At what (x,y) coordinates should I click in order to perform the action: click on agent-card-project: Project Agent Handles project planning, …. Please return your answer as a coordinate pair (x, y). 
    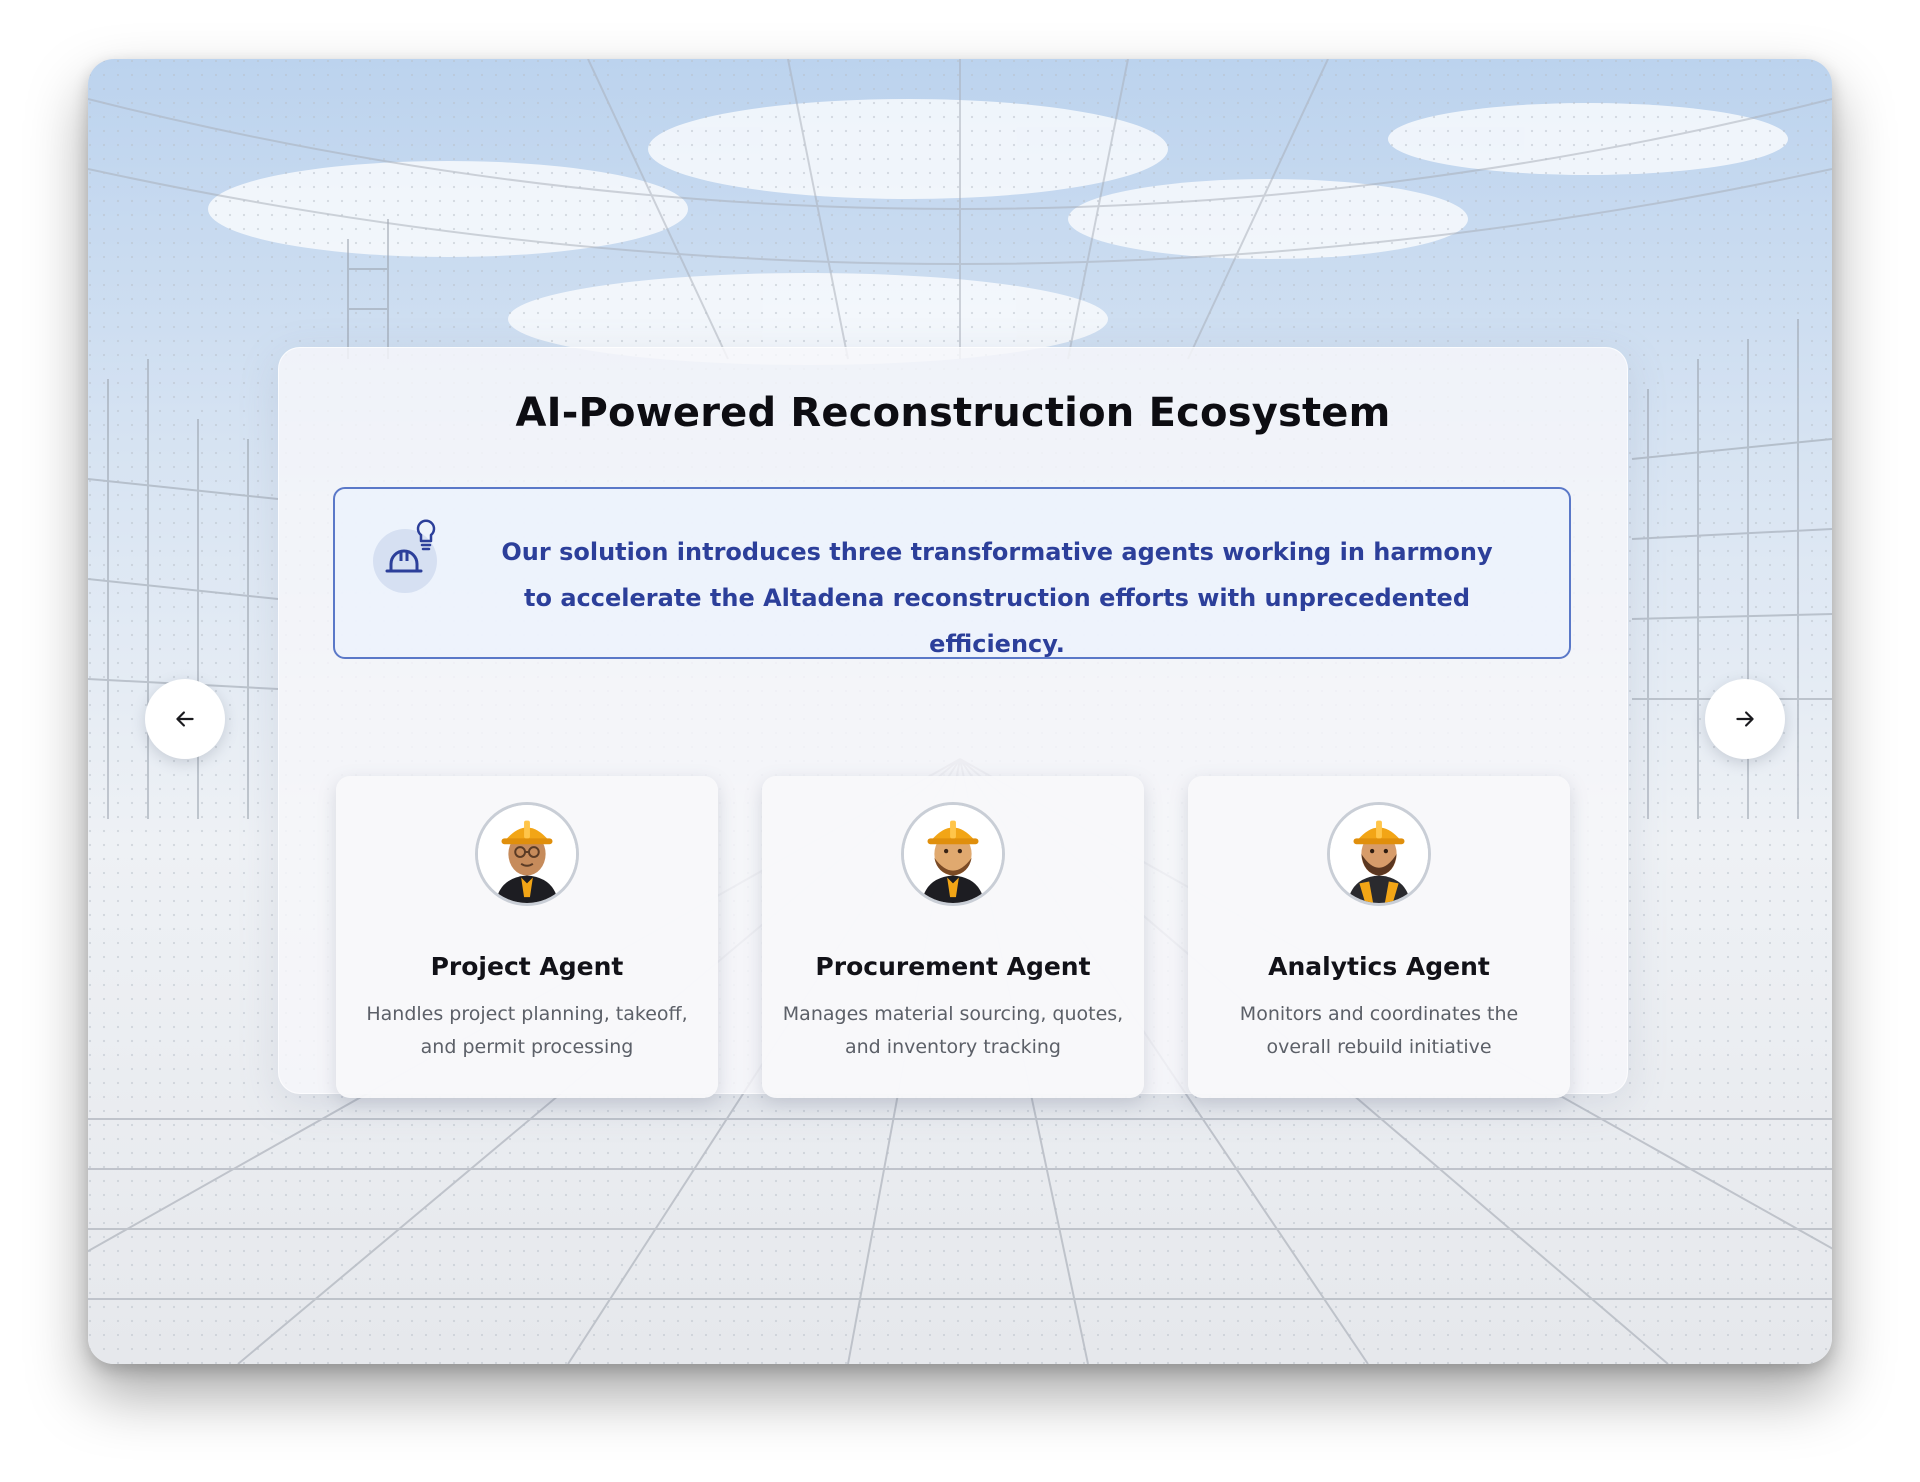
    Looking at the image, I should click on (527, 937).